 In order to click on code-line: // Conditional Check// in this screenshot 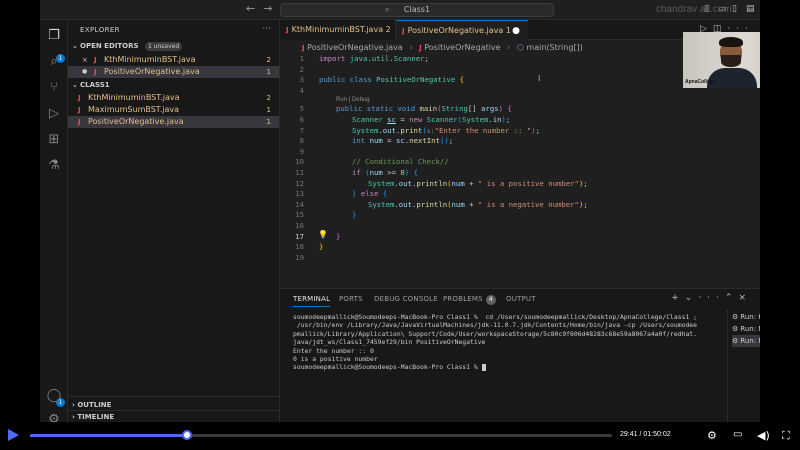, I will do `click(400, 162)`.